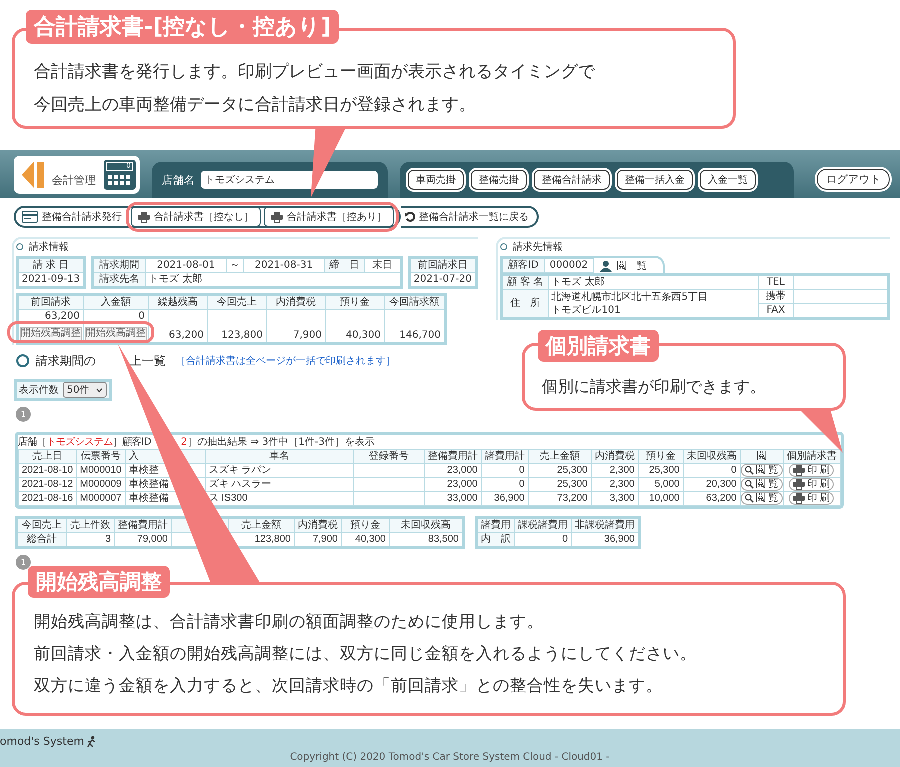 Image resolution: width=900 pixels, height=767 pixels. Describe the element at coordinates (410, 217) in the screenshot. I see `return-icon` at that location.